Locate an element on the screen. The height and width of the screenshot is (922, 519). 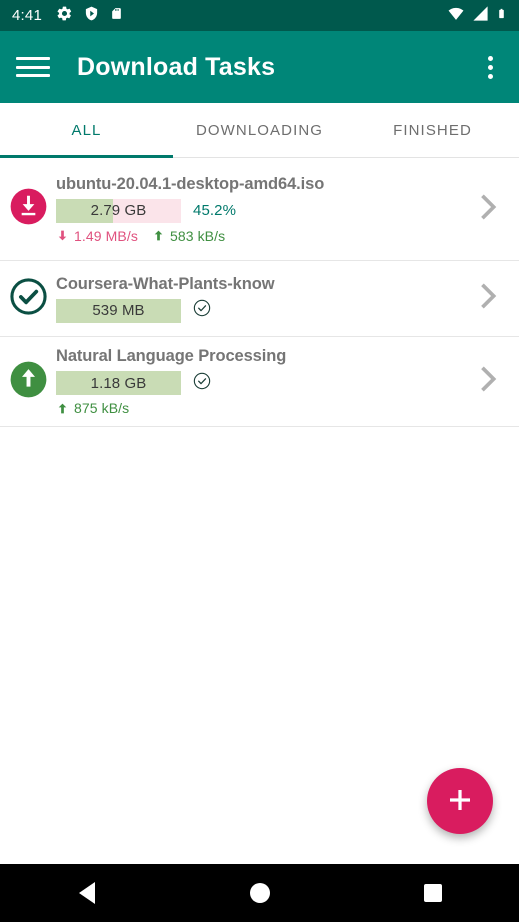
table-row: Coursera-What-Plants-know 539 MB is located at coordinates (259, 299).